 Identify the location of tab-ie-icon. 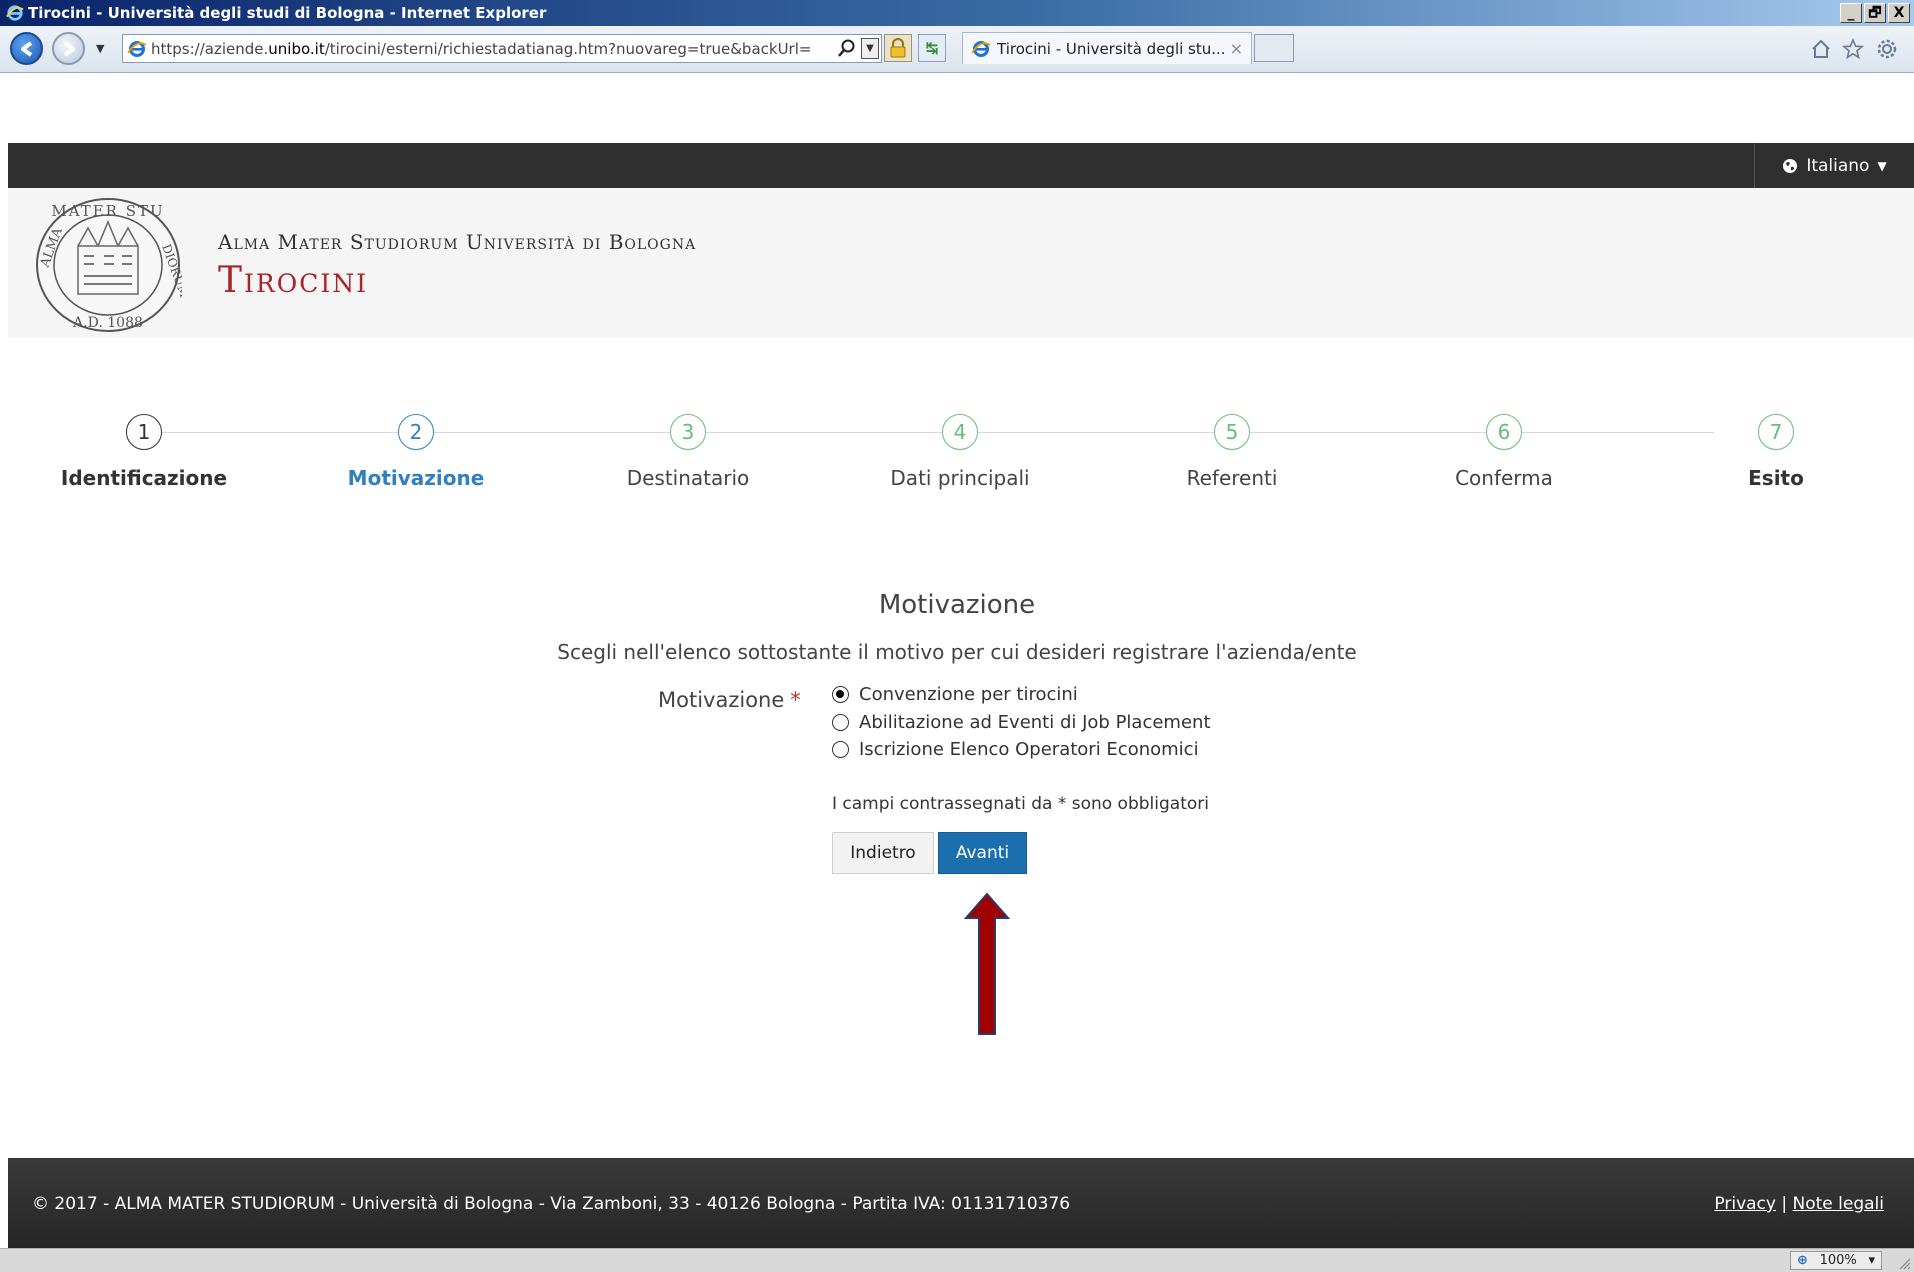
(981, 48).